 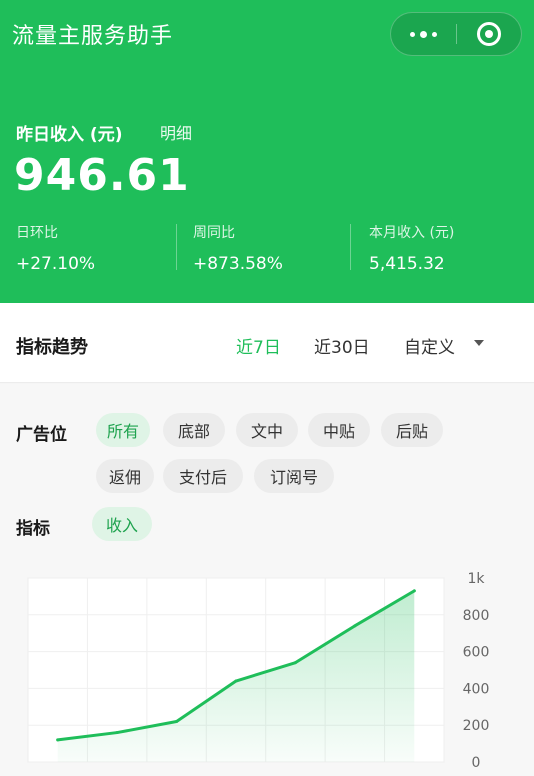 What do you see at coordinates (476, 763) in the screenshot?
I see `y-tick-label: 0` at bounding box center [476, 763].